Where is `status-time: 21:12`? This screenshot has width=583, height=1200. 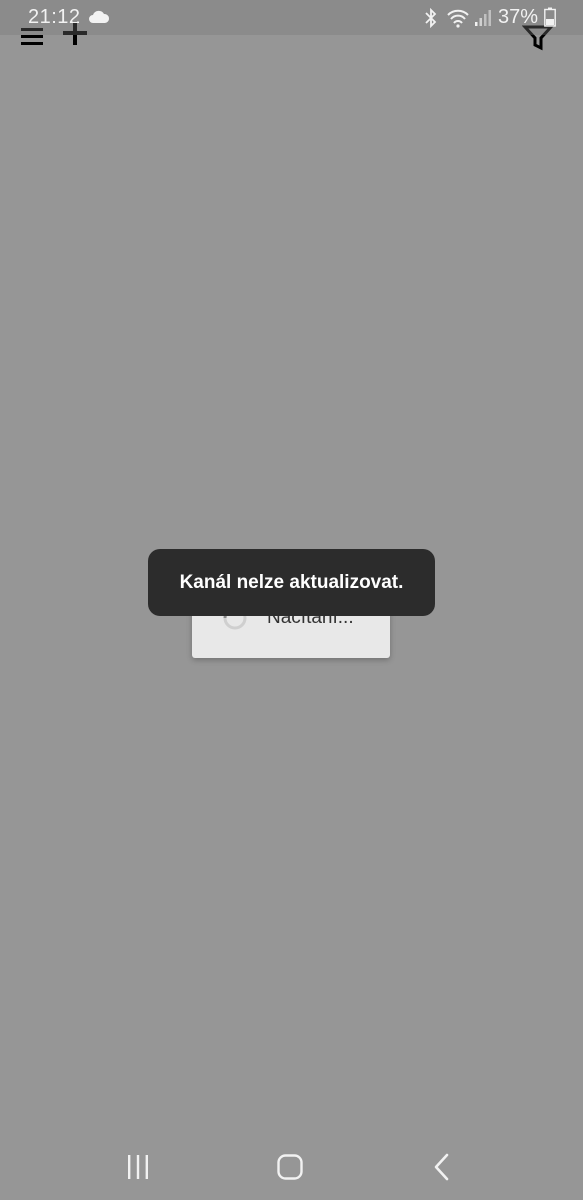
status-time: 21:12 is located at coordinates (54, 17).